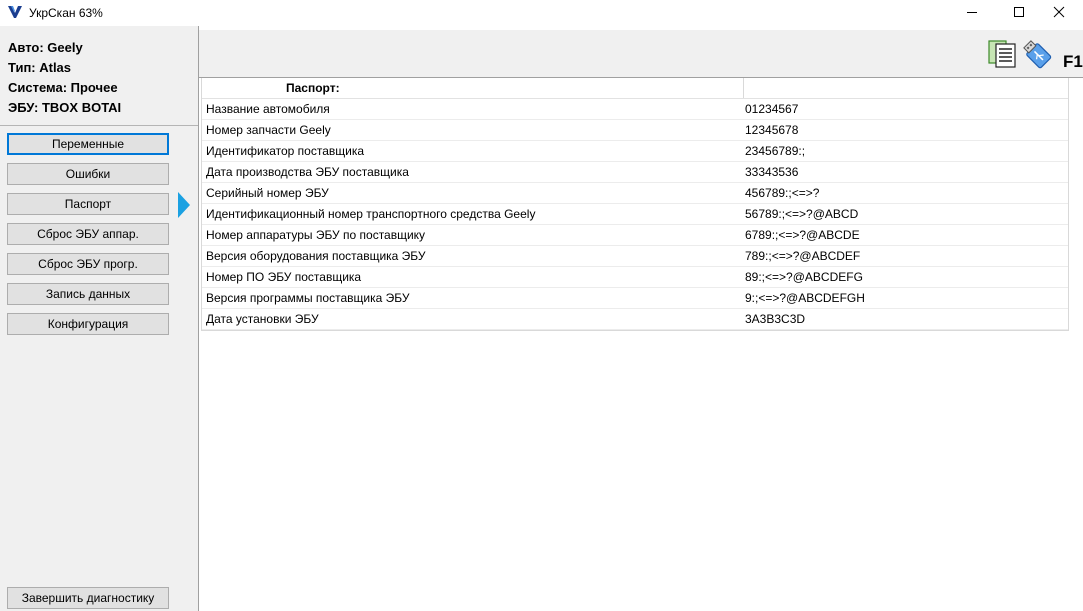 This screenshot has height=611, width=1083. Describe the element at coordinates (88, 324) in the screenshot. I see `configuration-button: Конфигурация` at that location.